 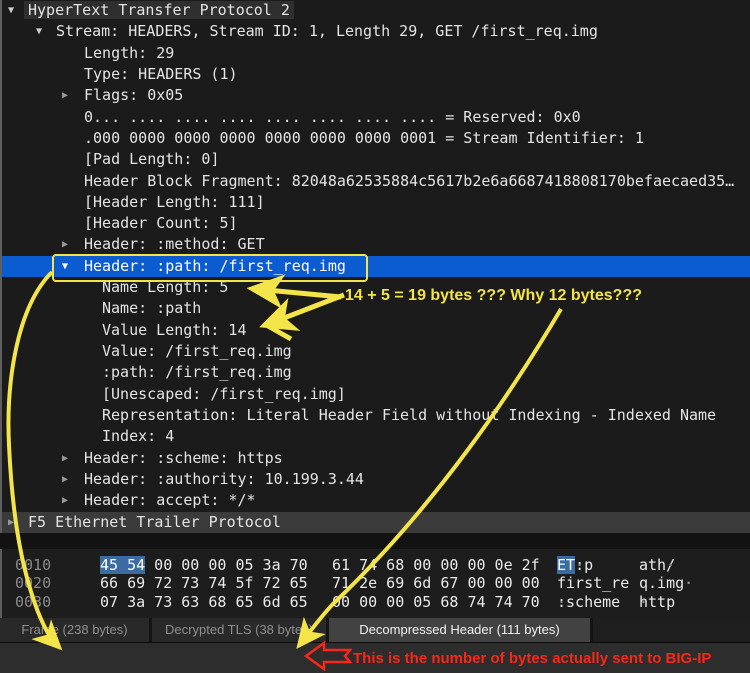 I want to click on tree-row-label: Header: :method: GET, so click(x=174, y=244).